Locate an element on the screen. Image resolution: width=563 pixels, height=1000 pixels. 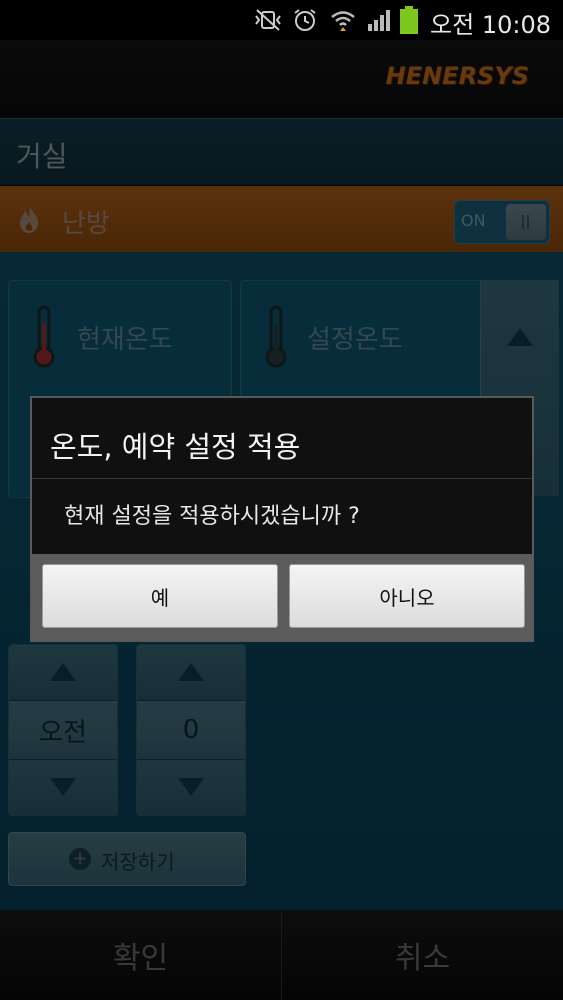
yes-button: 예 is located at coordinates (160, 596).